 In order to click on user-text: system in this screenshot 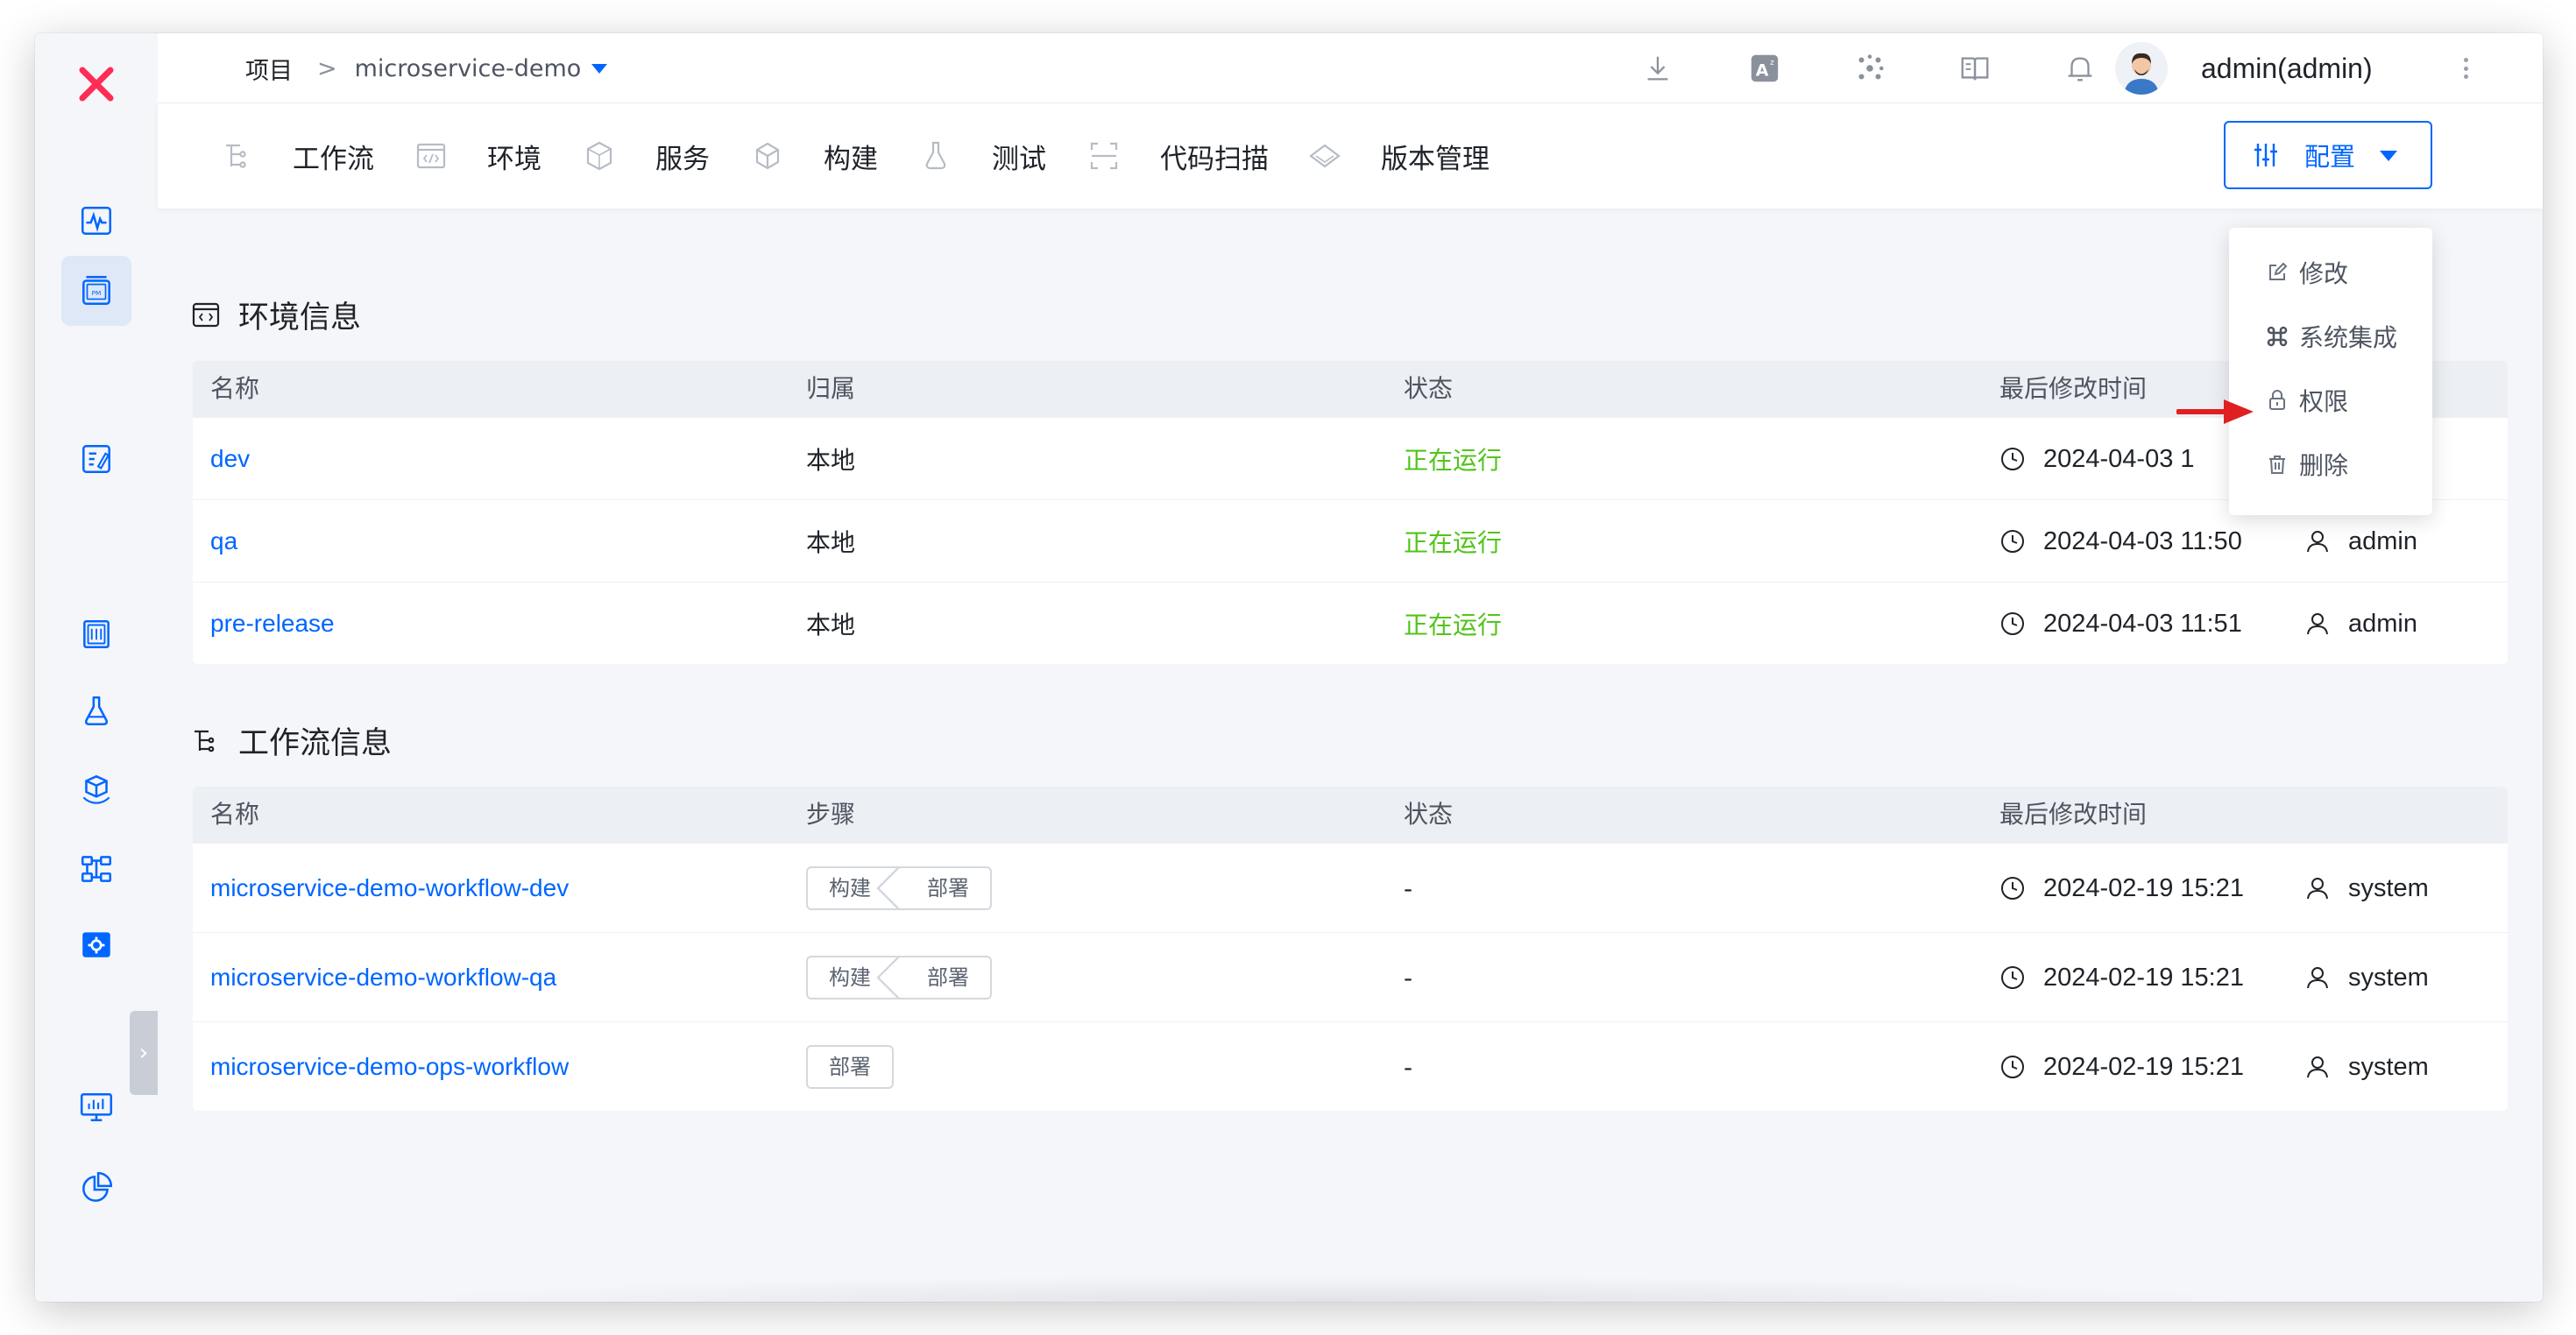, I will do `click(2388, 887)`.